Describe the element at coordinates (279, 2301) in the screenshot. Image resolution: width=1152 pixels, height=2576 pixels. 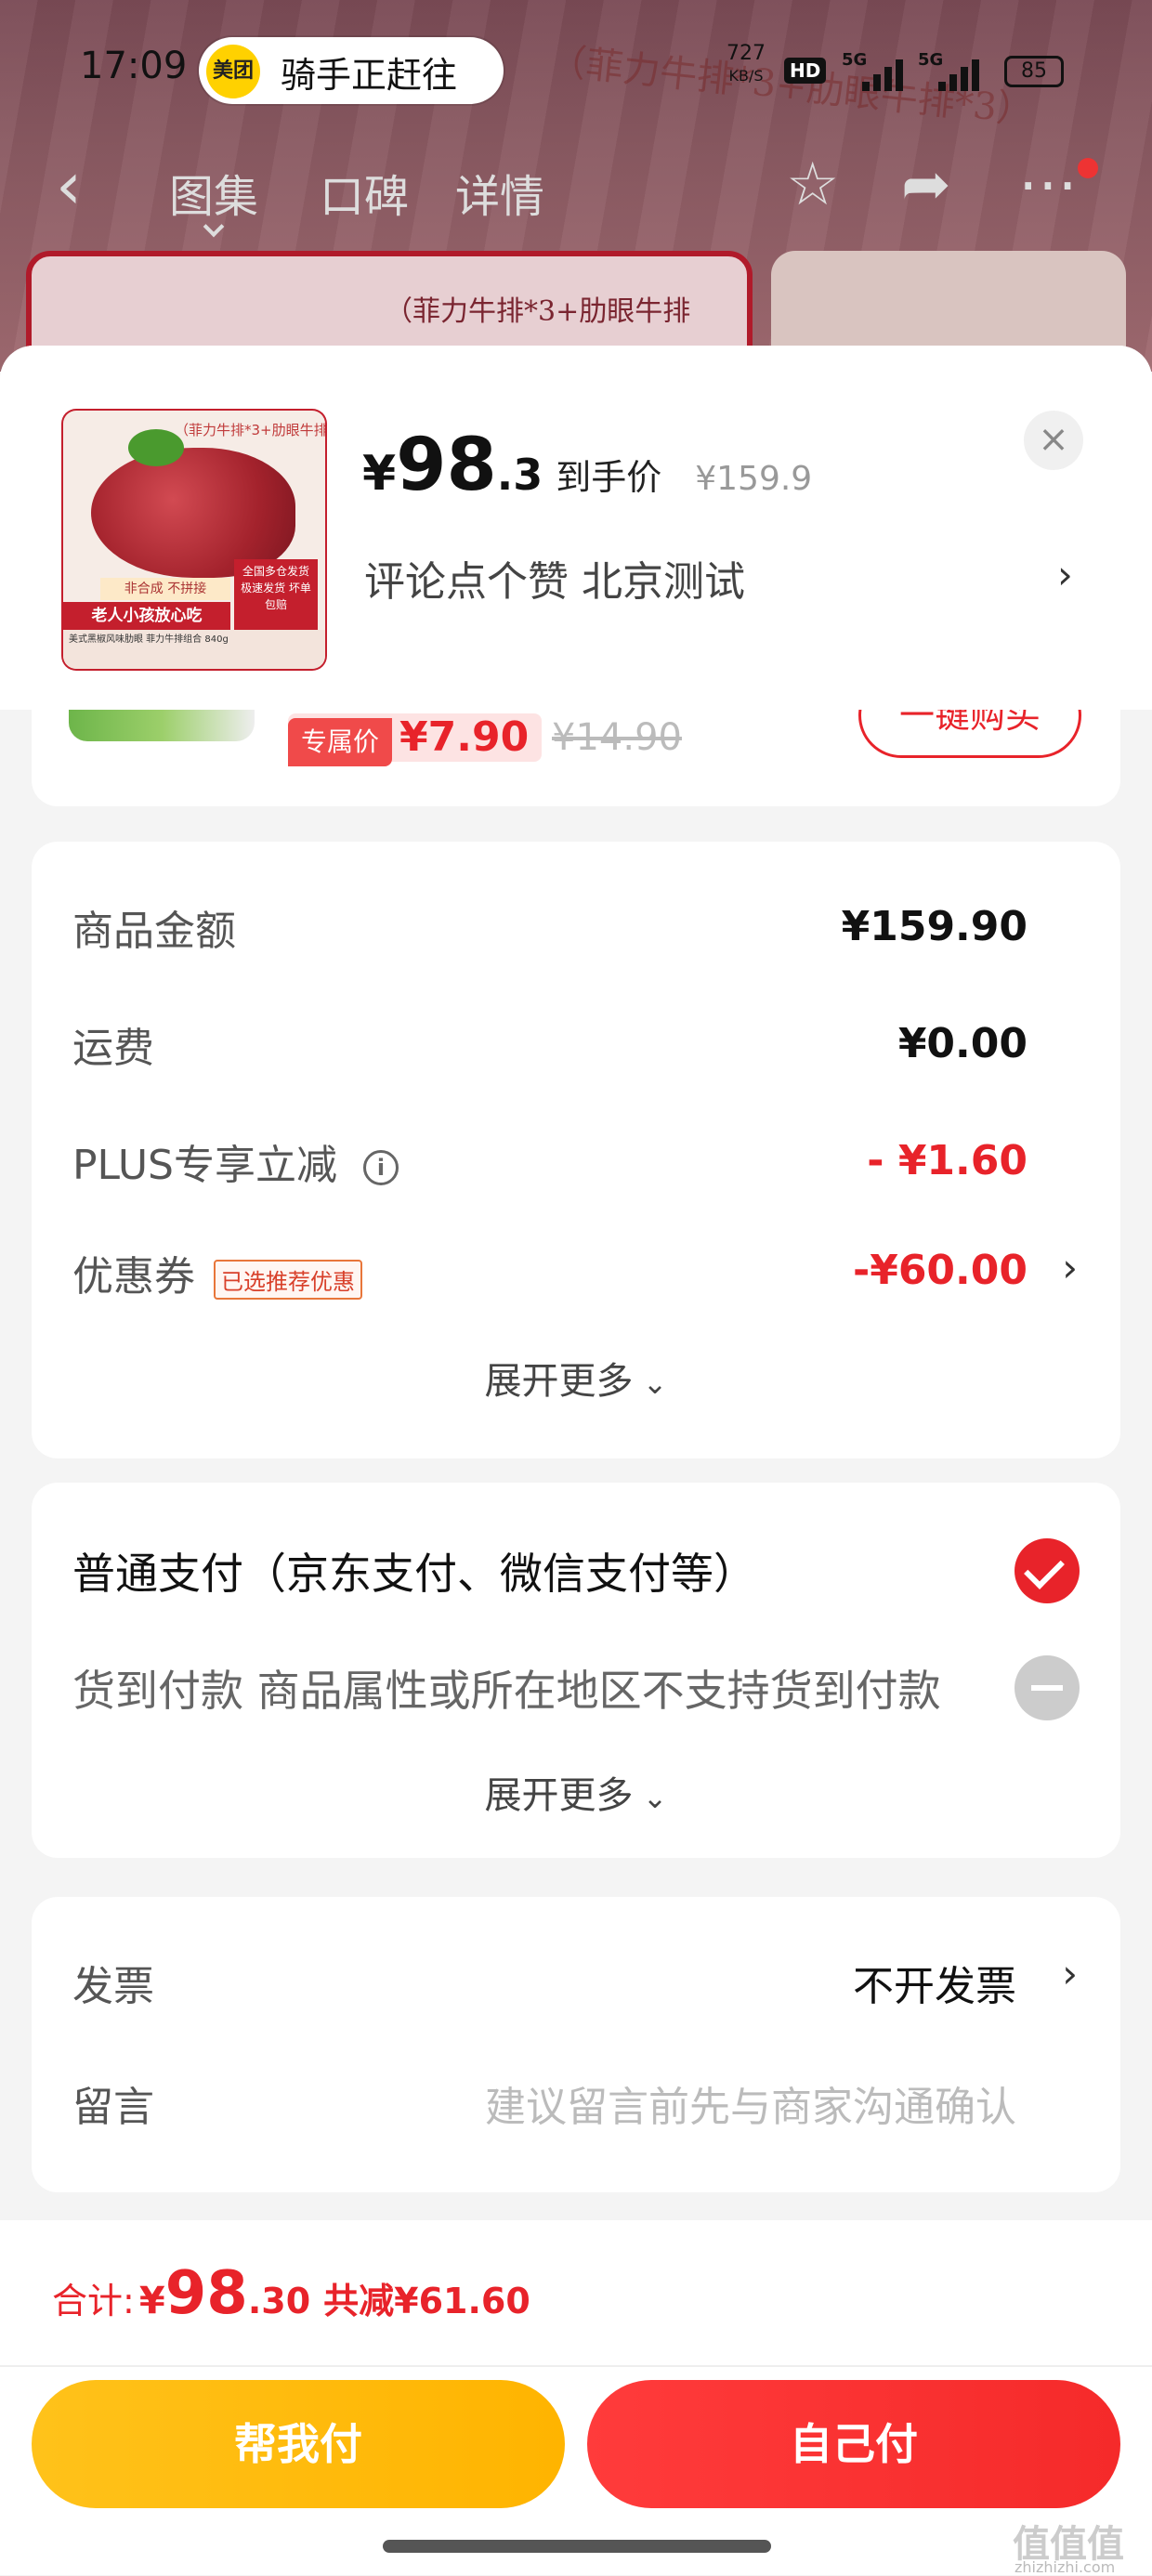
I see `total-decimal: .30` at that location.